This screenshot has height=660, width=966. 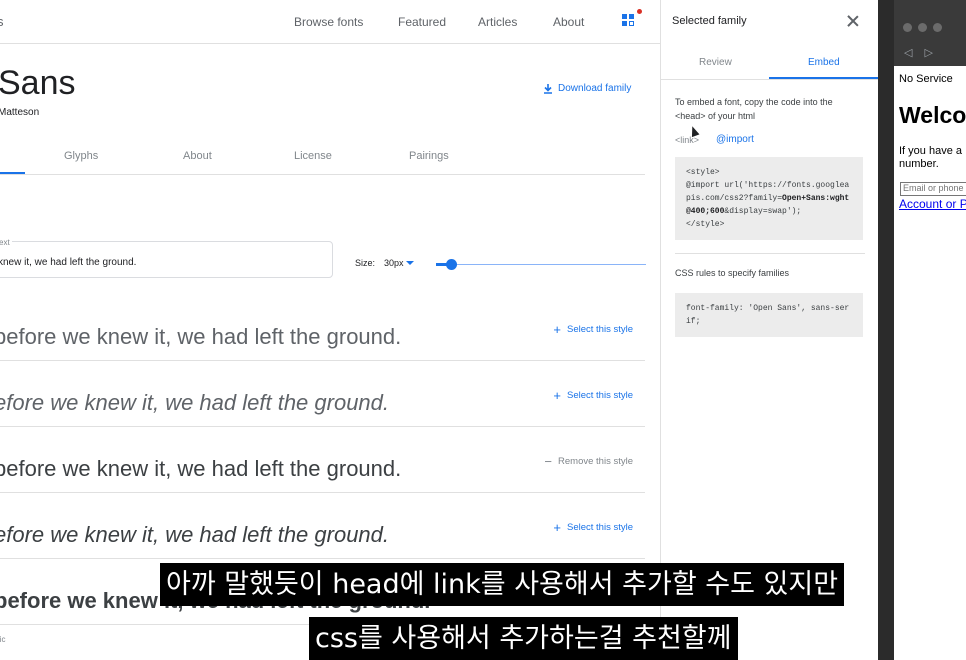 What do you see at coordinates (422, 22) in the screenshot?
I see `nav-featured: Featured` at bounding box center [422, 22].